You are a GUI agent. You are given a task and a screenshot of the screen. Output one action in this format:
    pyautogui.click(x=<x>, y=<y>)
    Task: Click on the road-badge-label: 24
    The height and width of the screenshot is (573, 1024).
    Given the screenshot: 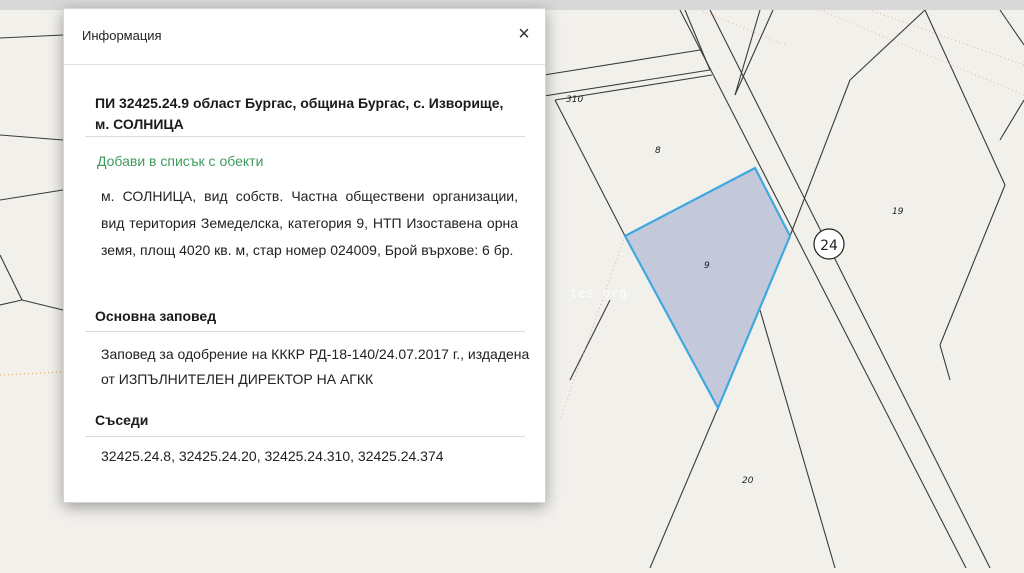 What is the action you would take?
    pyautogui.click(x=829, y=246)
    